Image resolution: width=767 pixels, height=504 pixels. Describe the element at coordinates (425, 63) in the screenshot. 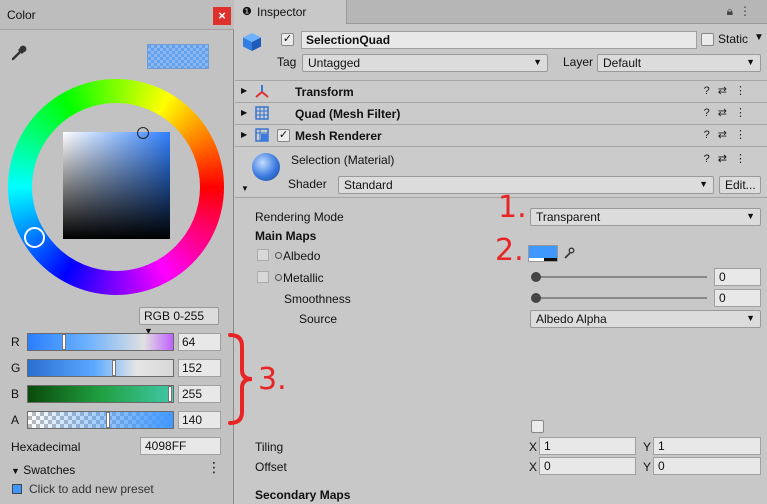

I see `tag-dropdown: Untagged ▼` at that location.